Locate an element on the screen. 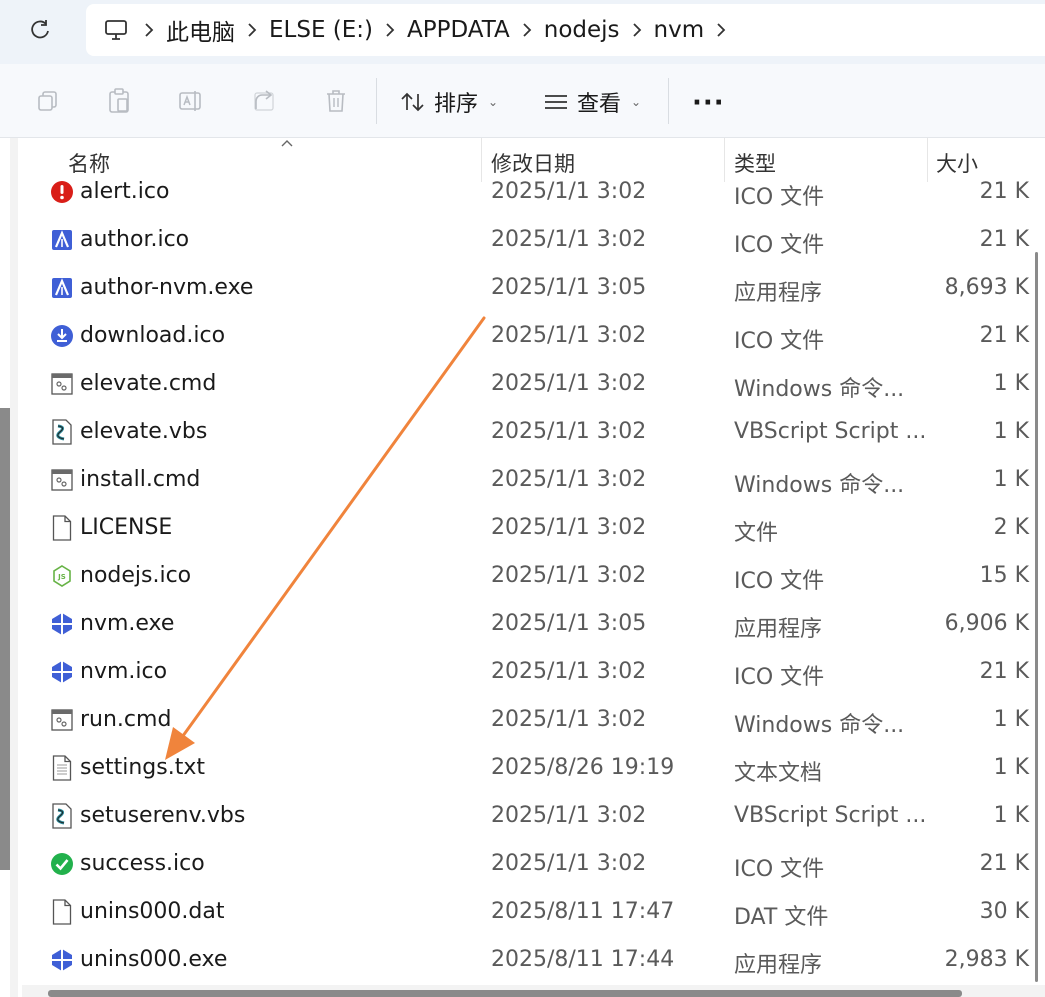 The image size is (1045, 997). file-name: settings.txt is located at coordinates (142, 767).